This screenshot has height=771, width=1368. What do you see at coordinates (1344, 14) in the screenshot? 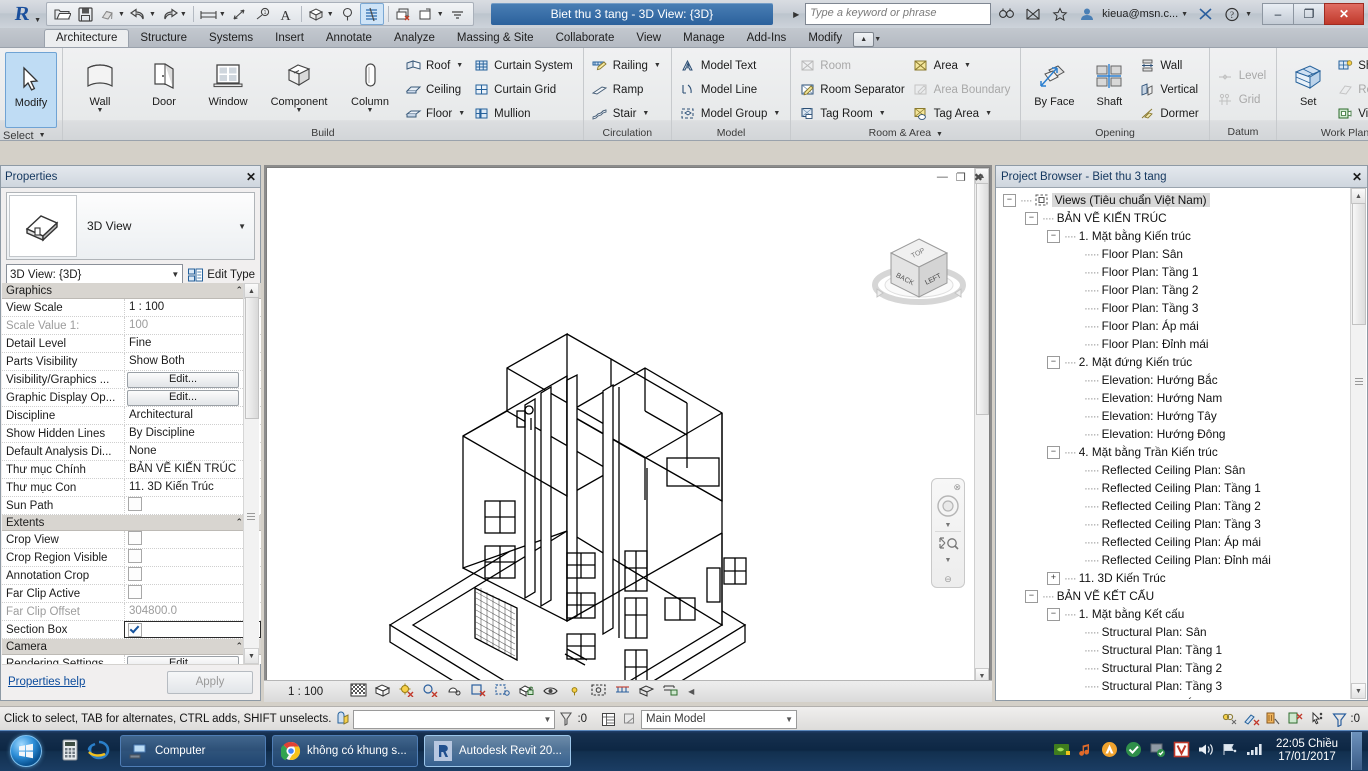
I see `close-button: ✕` at bounding box center [1344, 14].